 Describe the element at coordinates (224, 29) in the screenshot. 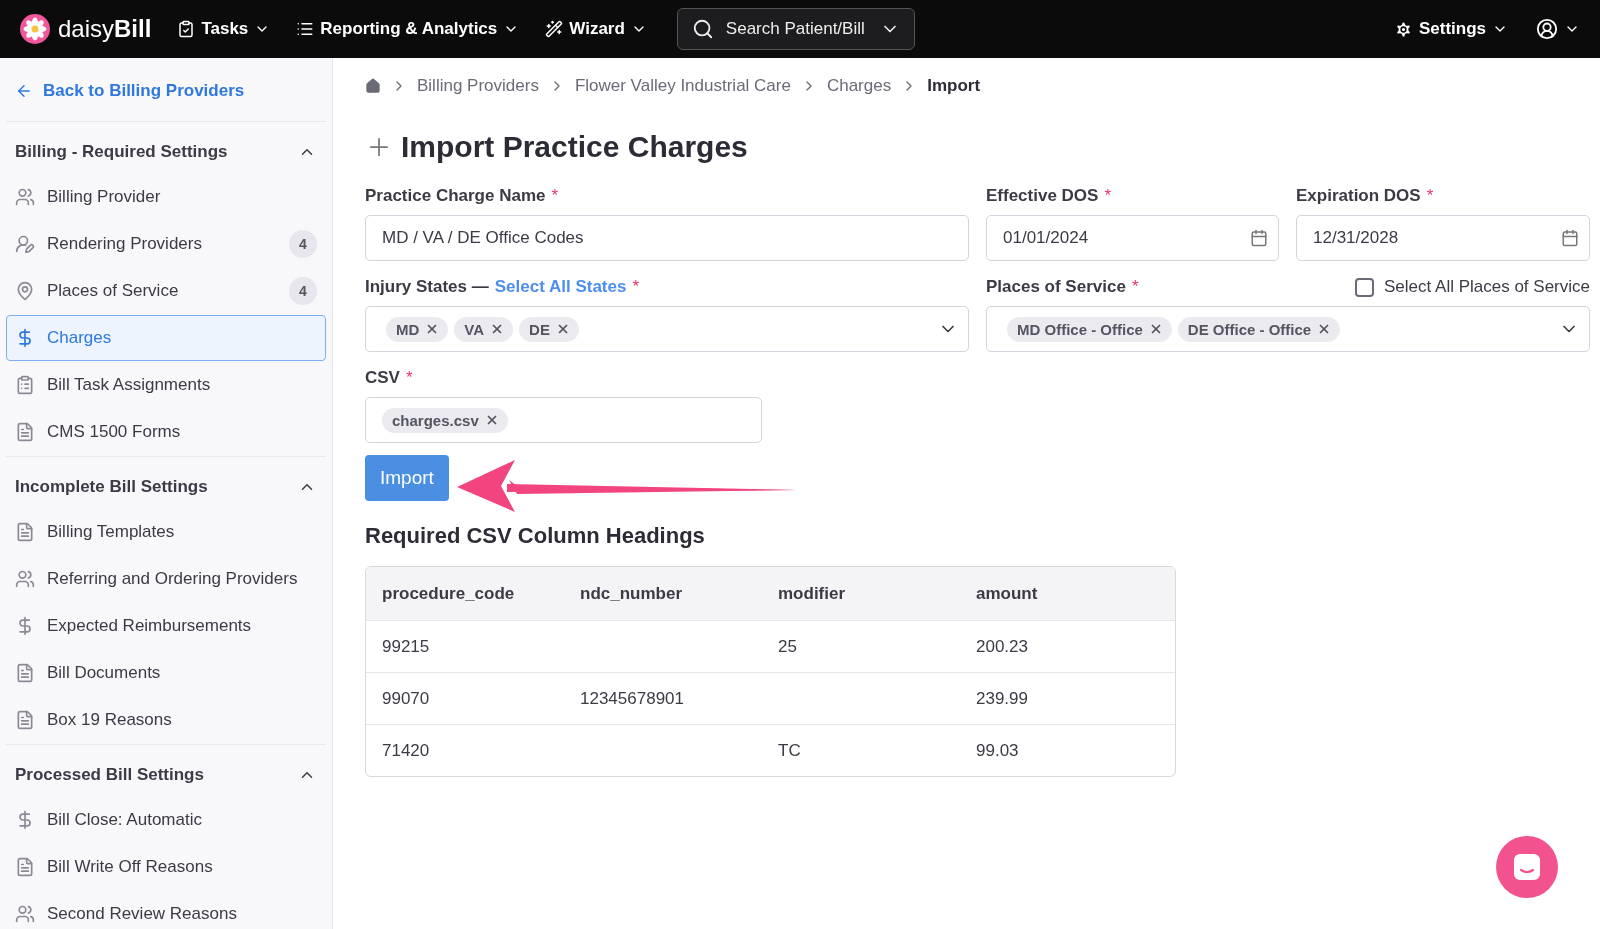

I see `nav-menu: Tasks` at that location.